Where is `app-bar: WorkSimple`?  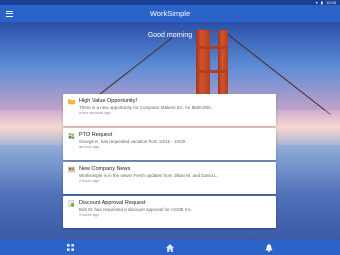
app-bar: WorkSimple is located at coordinates (170, 13).